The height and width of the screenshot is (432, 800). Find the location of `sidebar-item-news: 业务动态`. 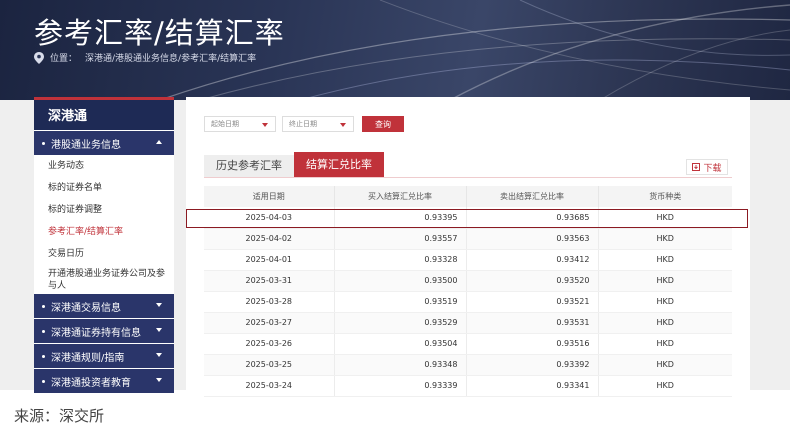

sidebar-item-news: 业务动态 is located at coordinates (104, 166).